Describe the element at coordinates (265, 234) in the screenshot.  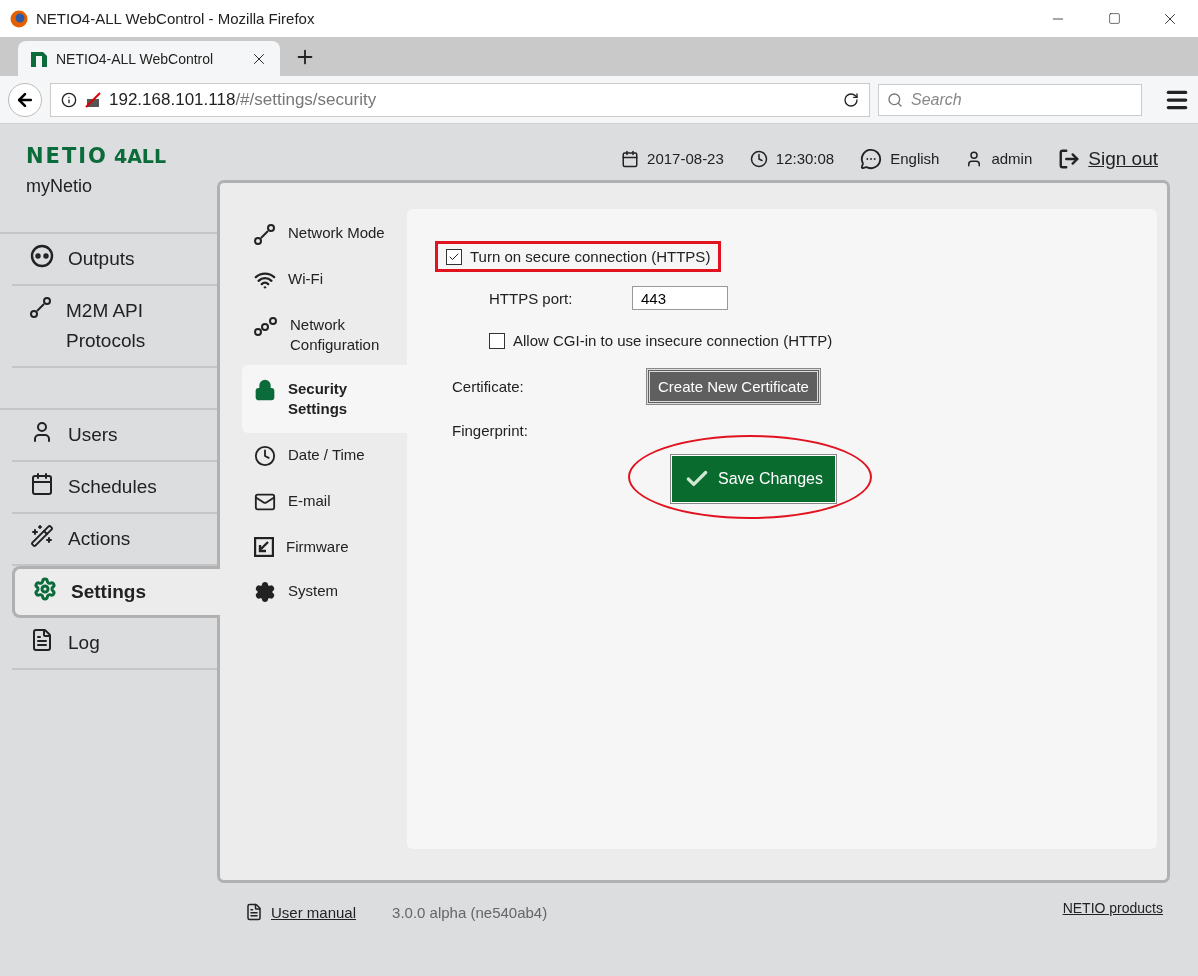
I see `network-mode-icon` at that location.